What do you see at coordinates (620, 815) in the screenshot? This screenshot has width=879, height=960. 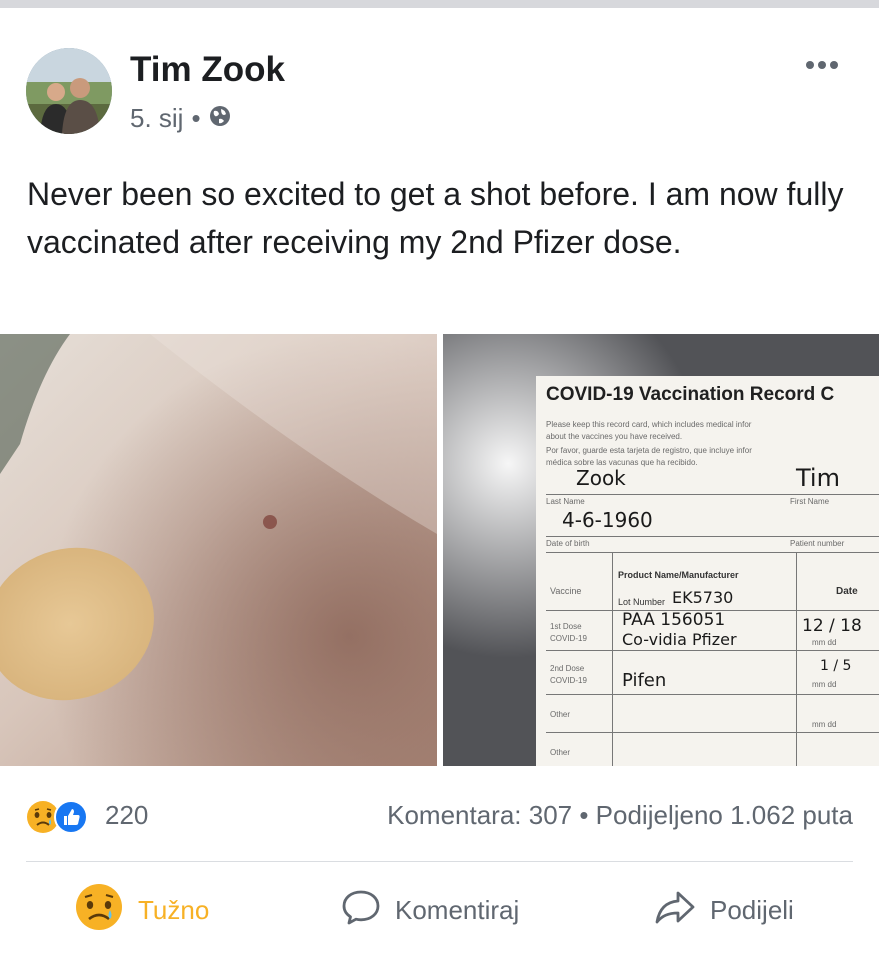 I see `comments-shares-count: Komentara: 307 • Podijeljeno 1.062 puta` at bounding box center [620, 815].